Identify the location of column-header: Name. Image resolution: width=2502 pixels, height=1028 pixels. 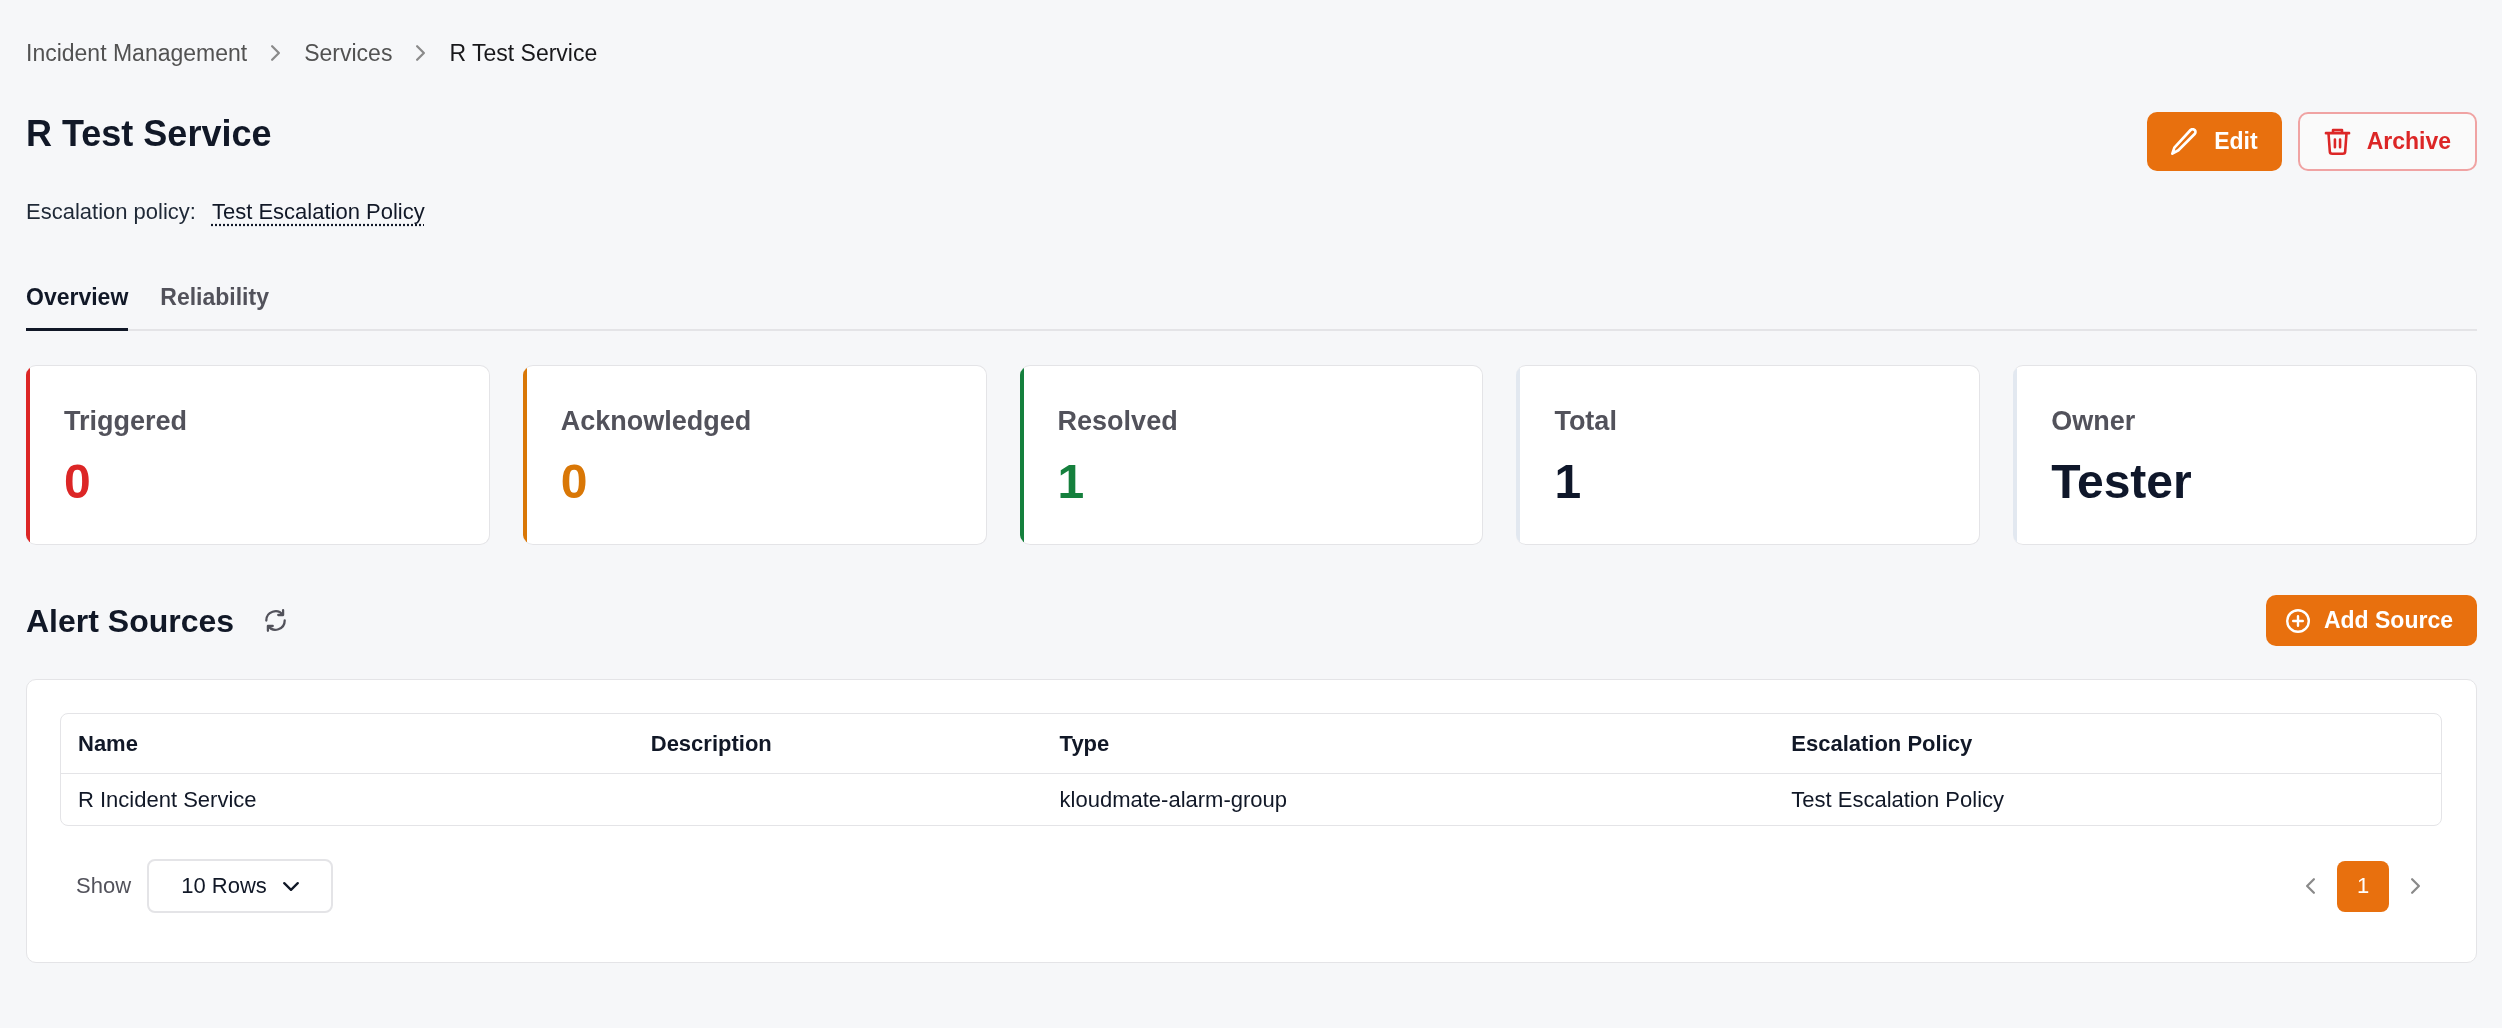
(108, 743).